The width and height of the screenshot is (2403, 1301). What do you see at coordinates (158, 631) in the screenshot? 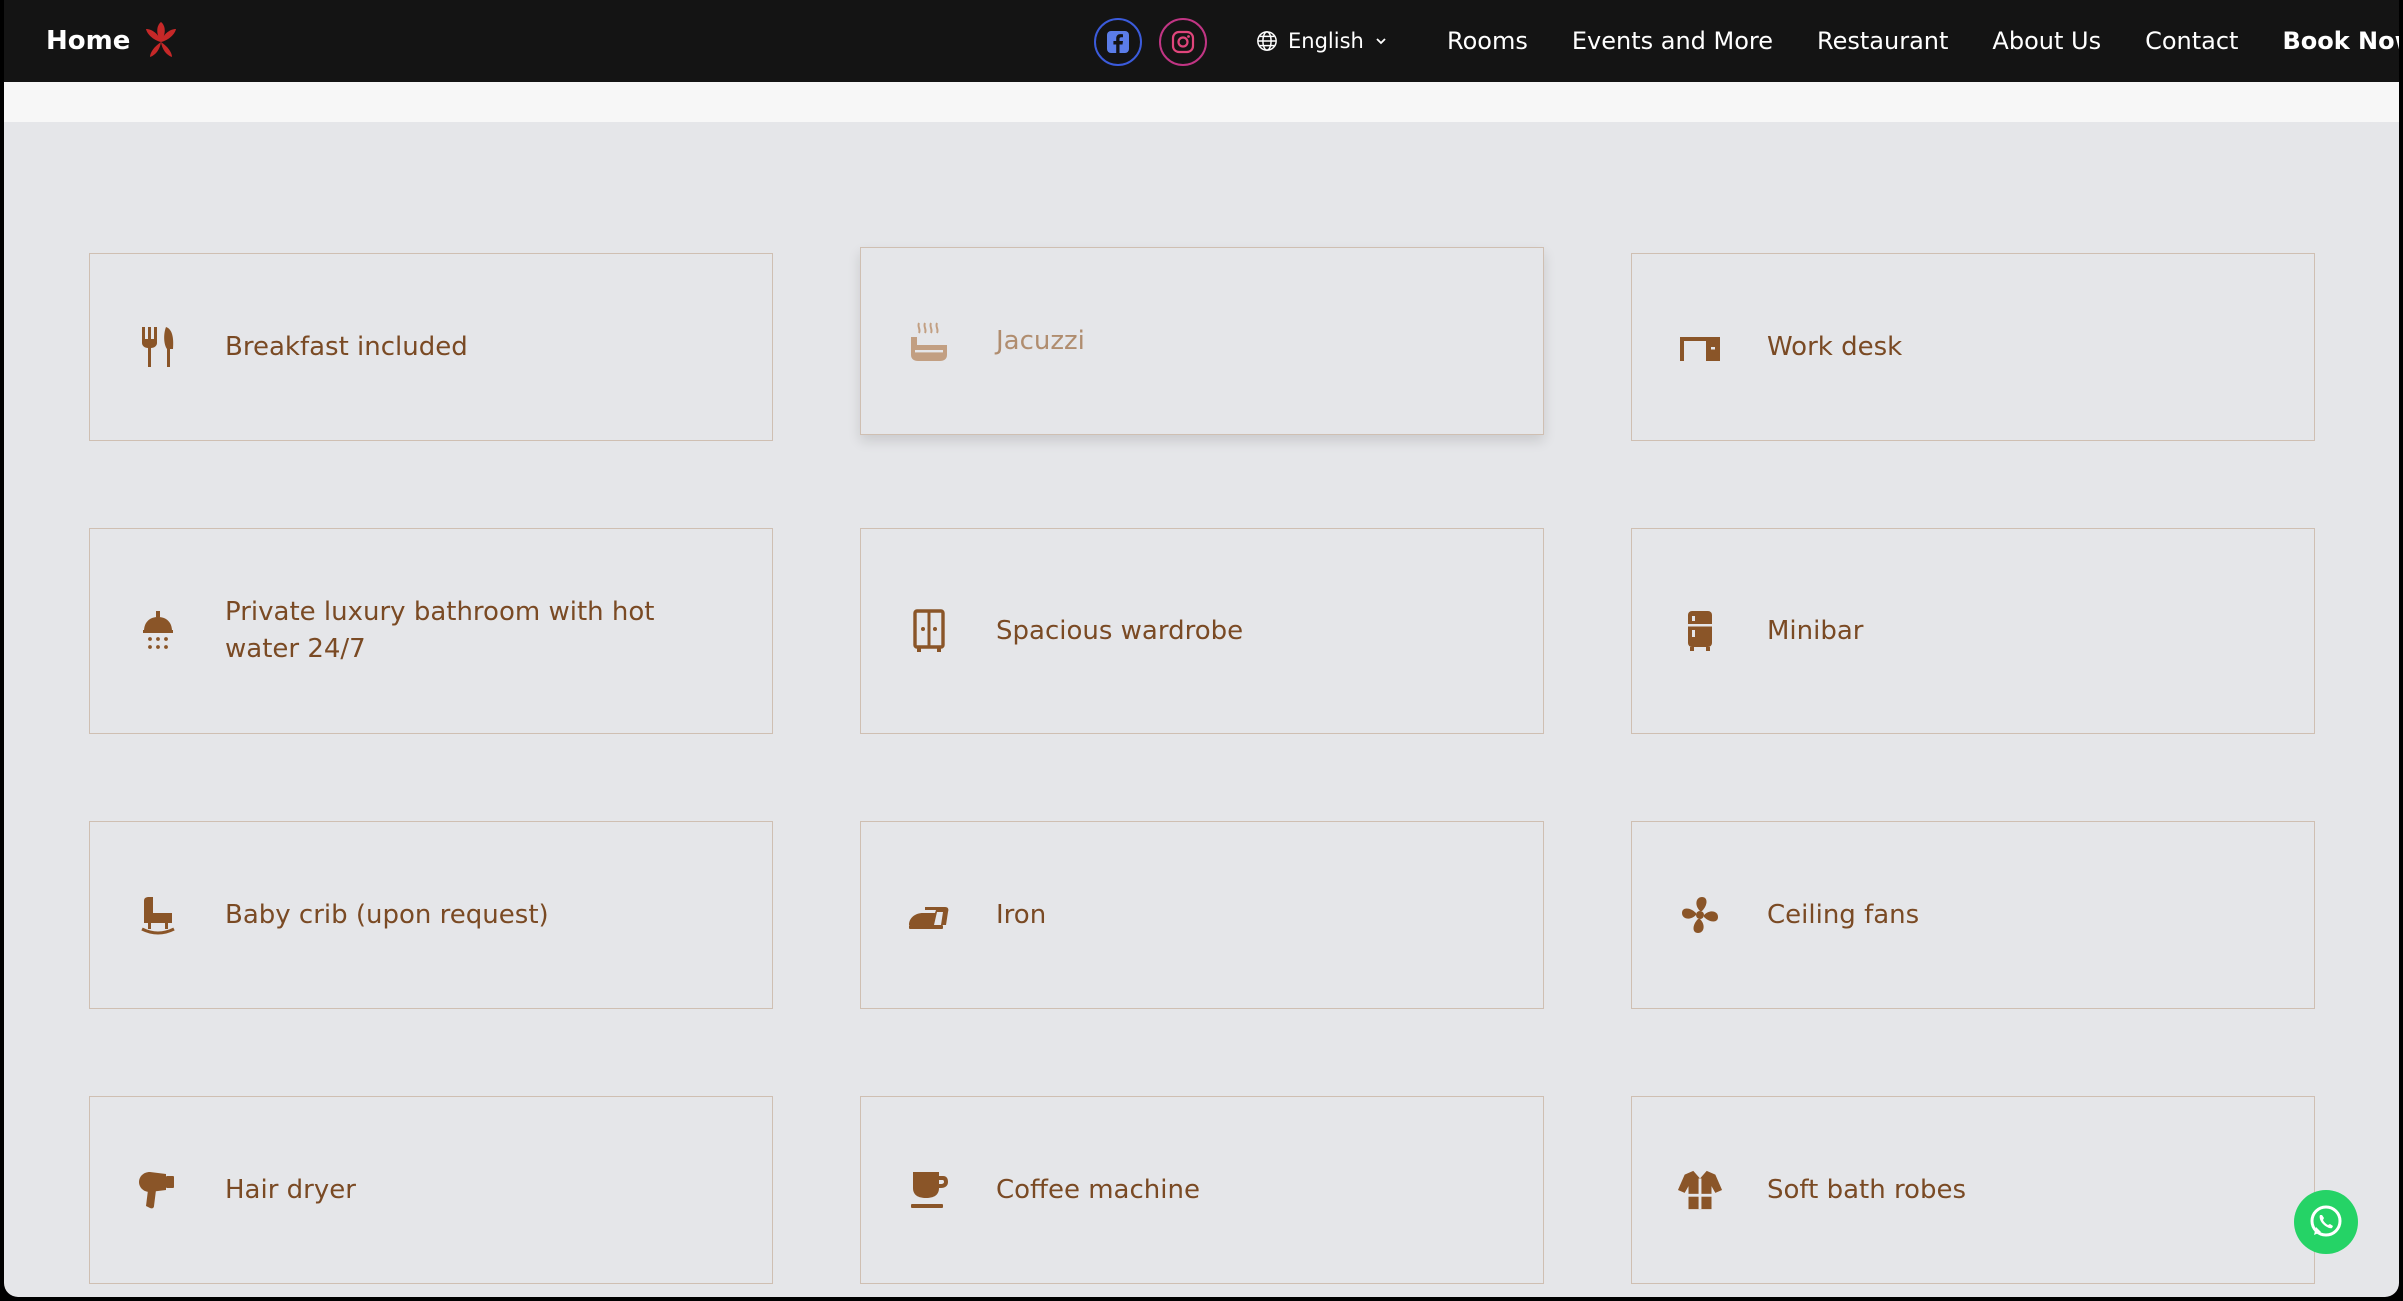
I see `shower-icon` at bounding box center [158, 631].